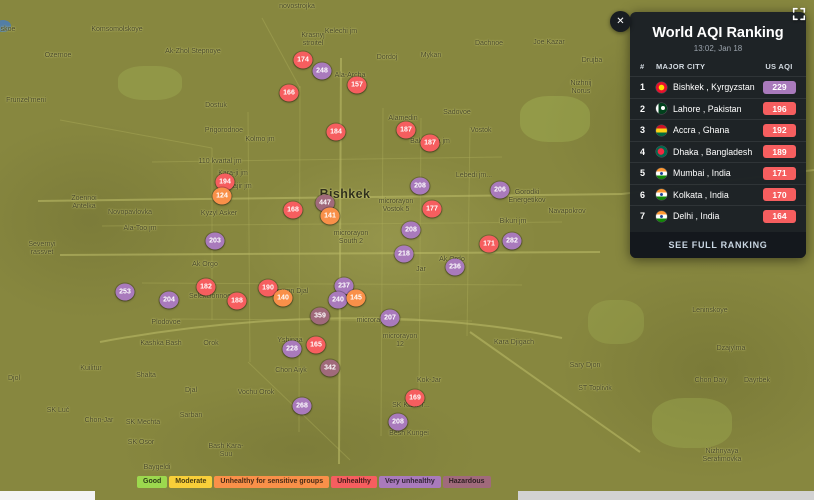 Image resolution: width=814 pixels, height=500 pixels. I want to click on aqi-marker: 204, so click(169, 300).